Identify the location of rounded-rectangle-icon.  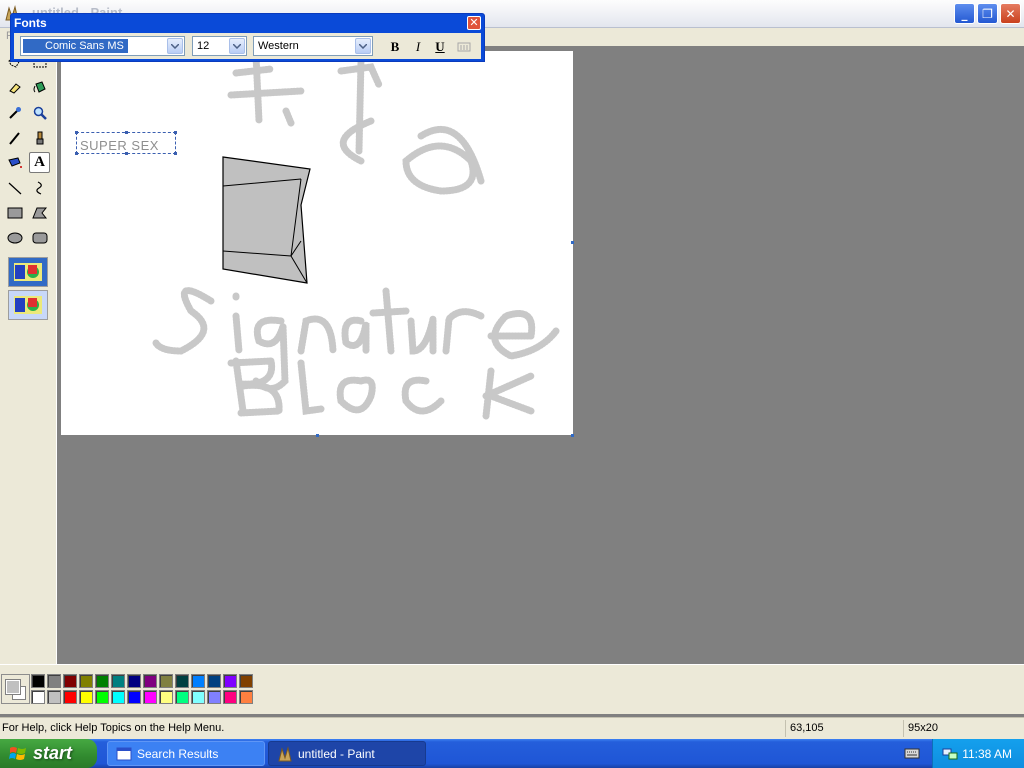
(39, 237).